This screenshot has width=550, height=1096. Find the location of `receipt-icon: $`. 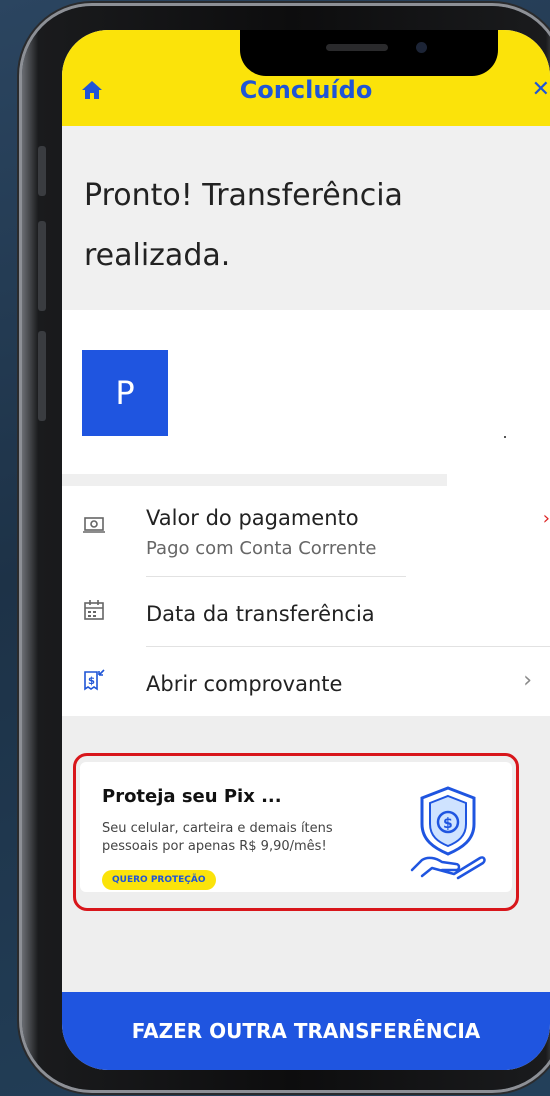

receipt-icon: $ is located at coordinates (94, 680).